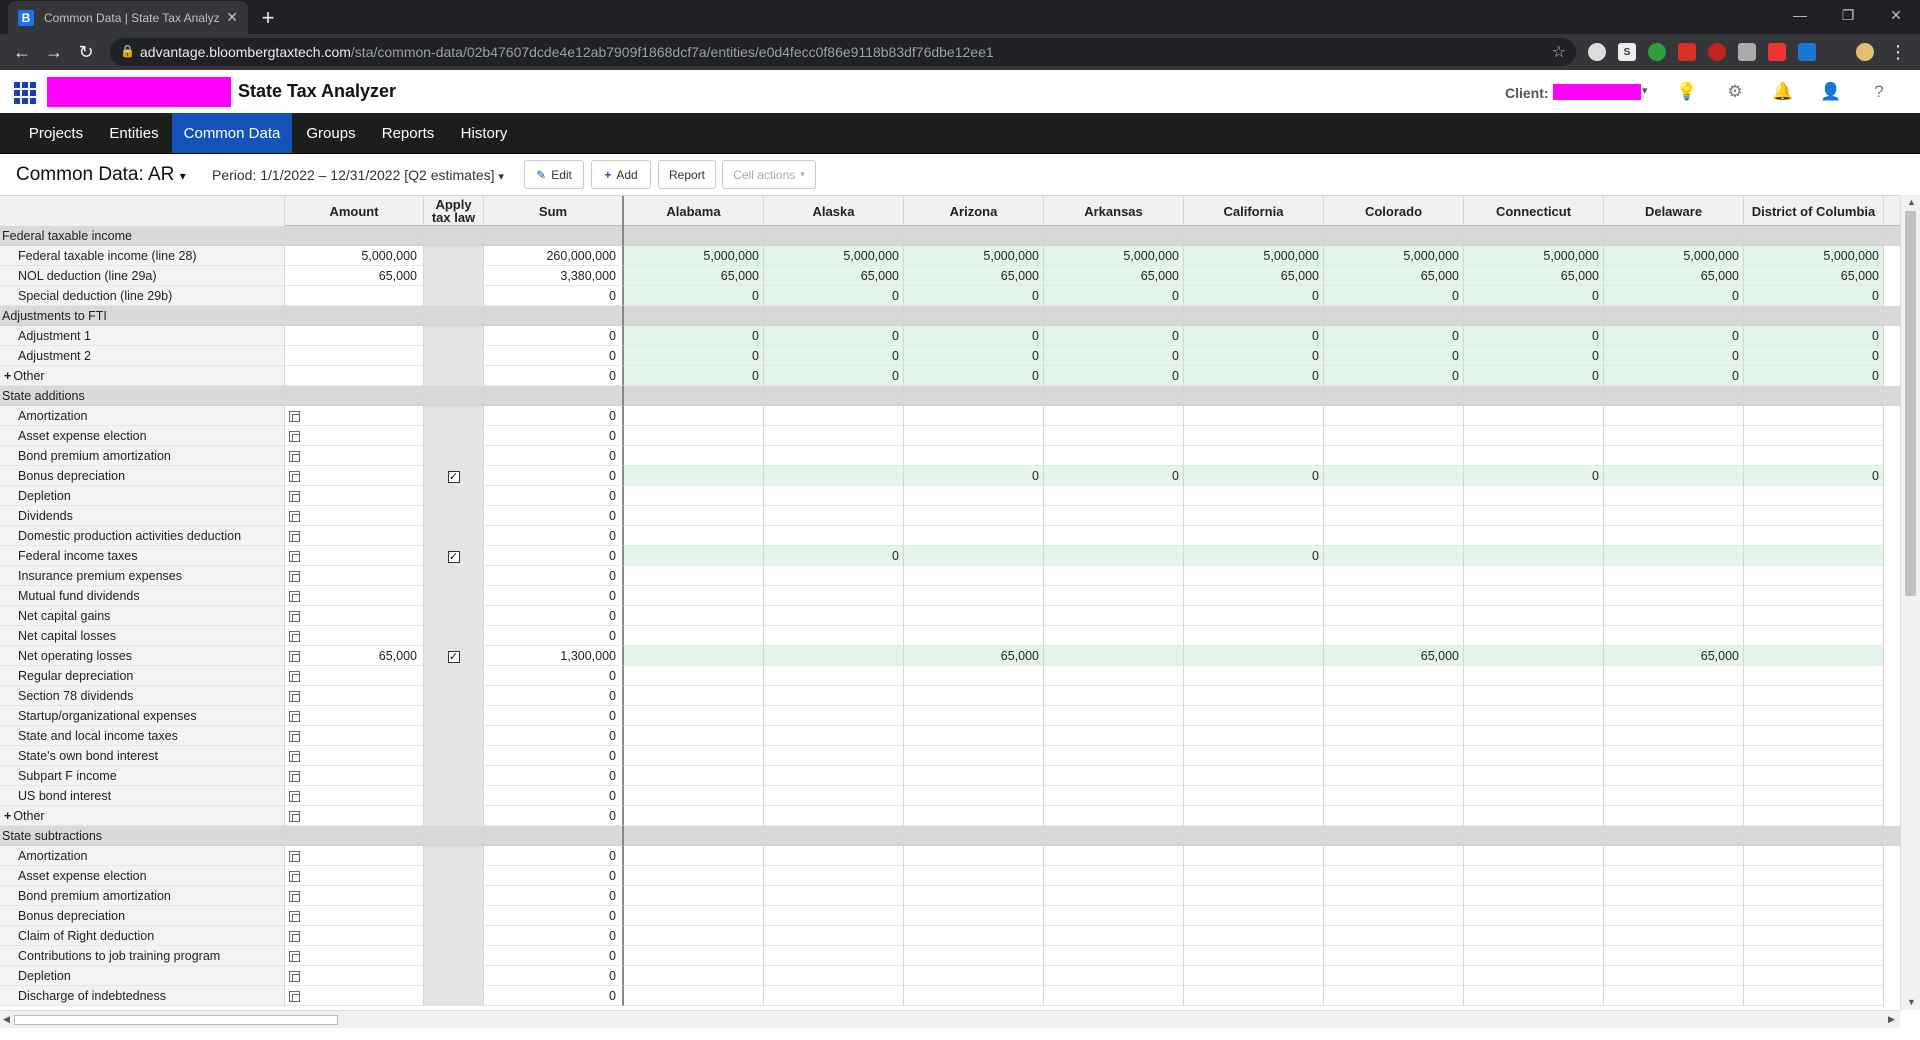  I want to click on chevron-down-icon: ▾, so click(1645, 90).